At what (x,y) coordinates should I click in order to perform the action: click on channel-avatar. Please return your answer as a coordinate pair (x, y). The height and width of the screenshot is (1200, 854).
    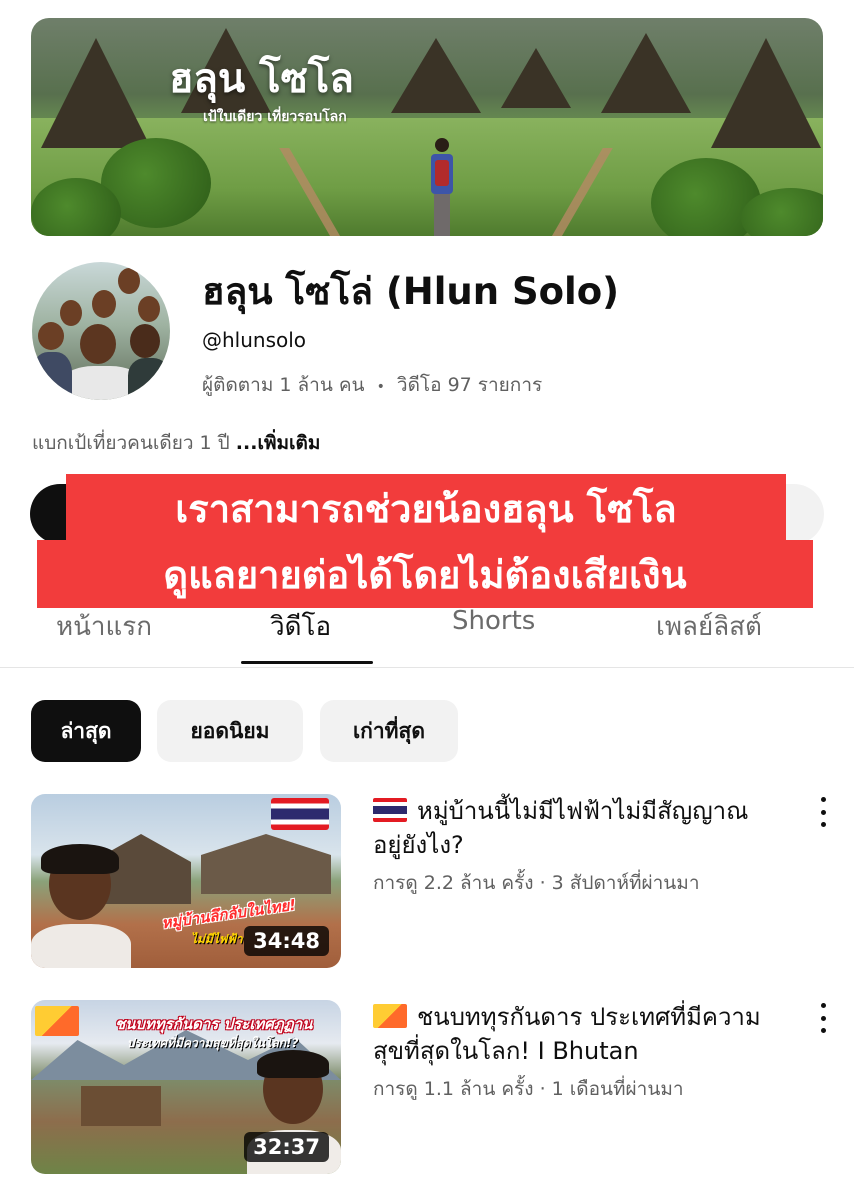
    Looking at the image, I should click on (101, 331).